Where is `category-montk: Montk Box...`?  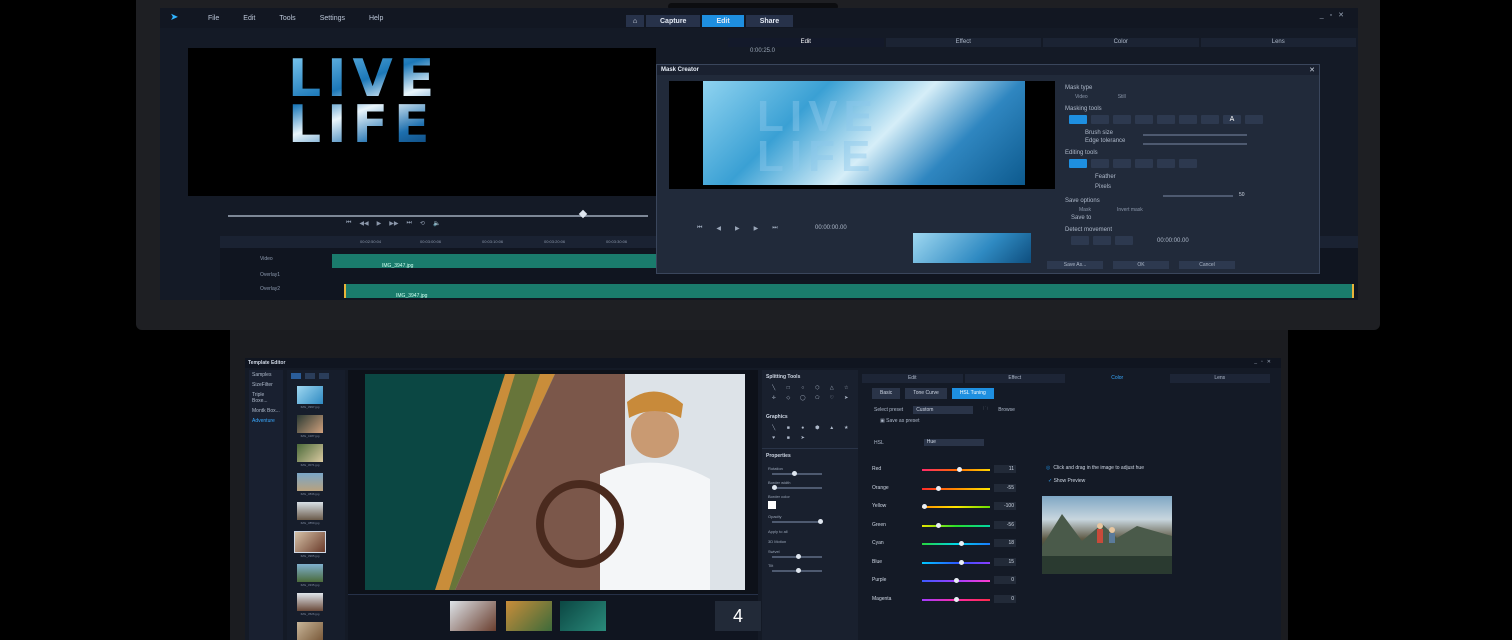 category-montk: Montk Box... is located at coordinates (266, 411).